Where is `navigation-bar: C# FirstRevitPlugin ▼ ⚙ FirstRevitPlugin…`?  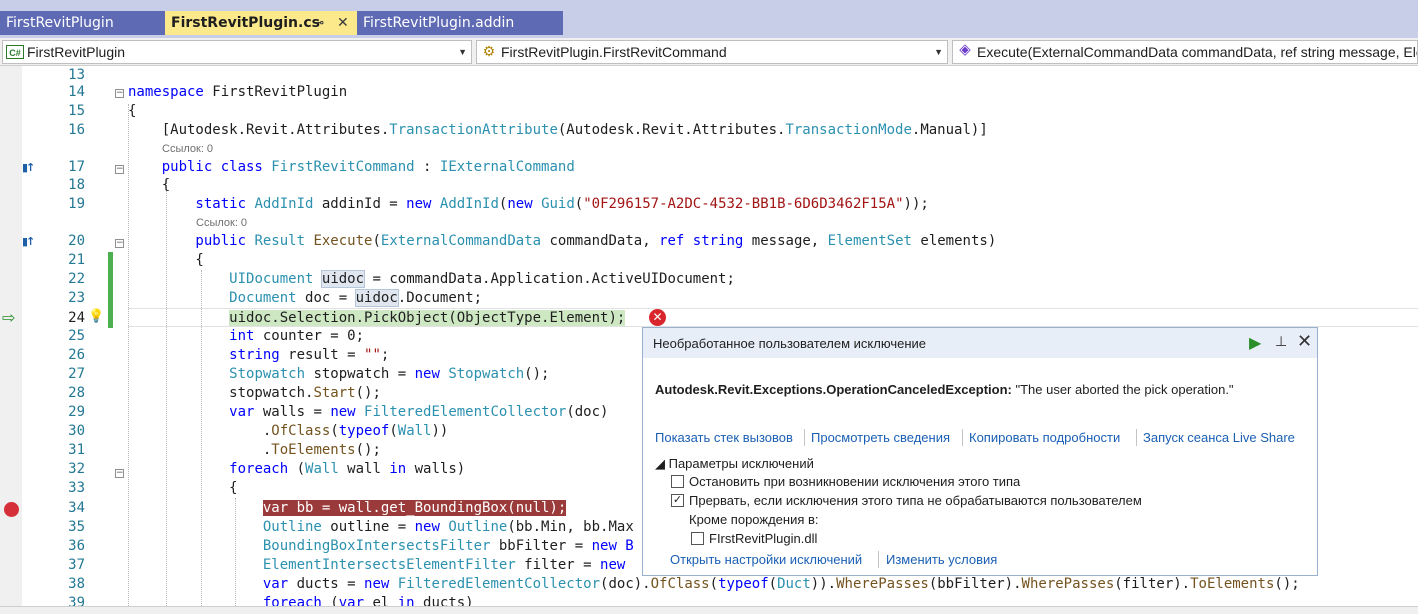
navigation-bar: C# FirstRevitPlugin ▼ ⚙ FirstRevitPlugin… is located at coordinates (709, 52).